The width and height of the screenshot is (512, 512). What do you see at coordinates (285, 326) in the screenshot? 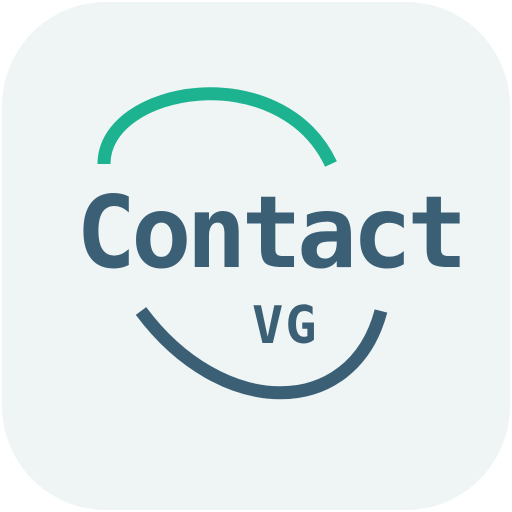
I see `logo-subtitle: VG` at bounding box center [285, 326].